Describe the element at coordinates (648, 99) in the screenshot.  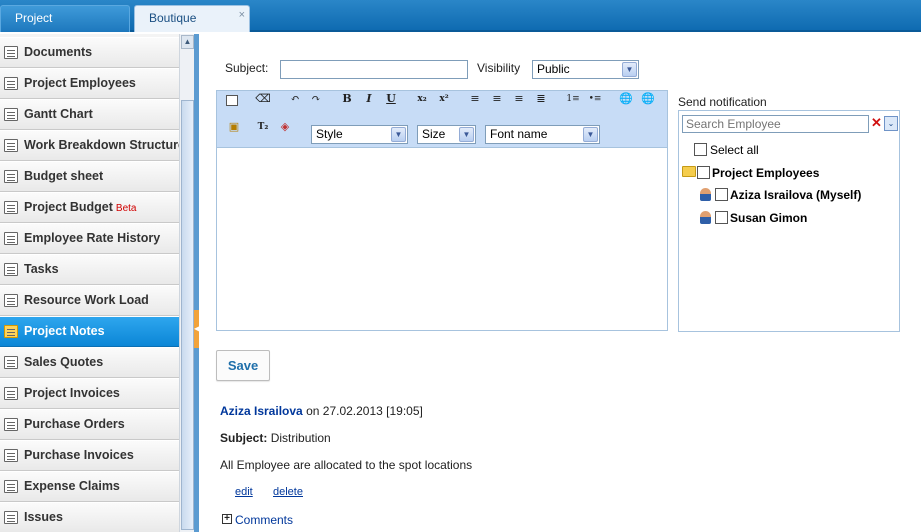
I see `unlink-icon: 🌐` at that location.